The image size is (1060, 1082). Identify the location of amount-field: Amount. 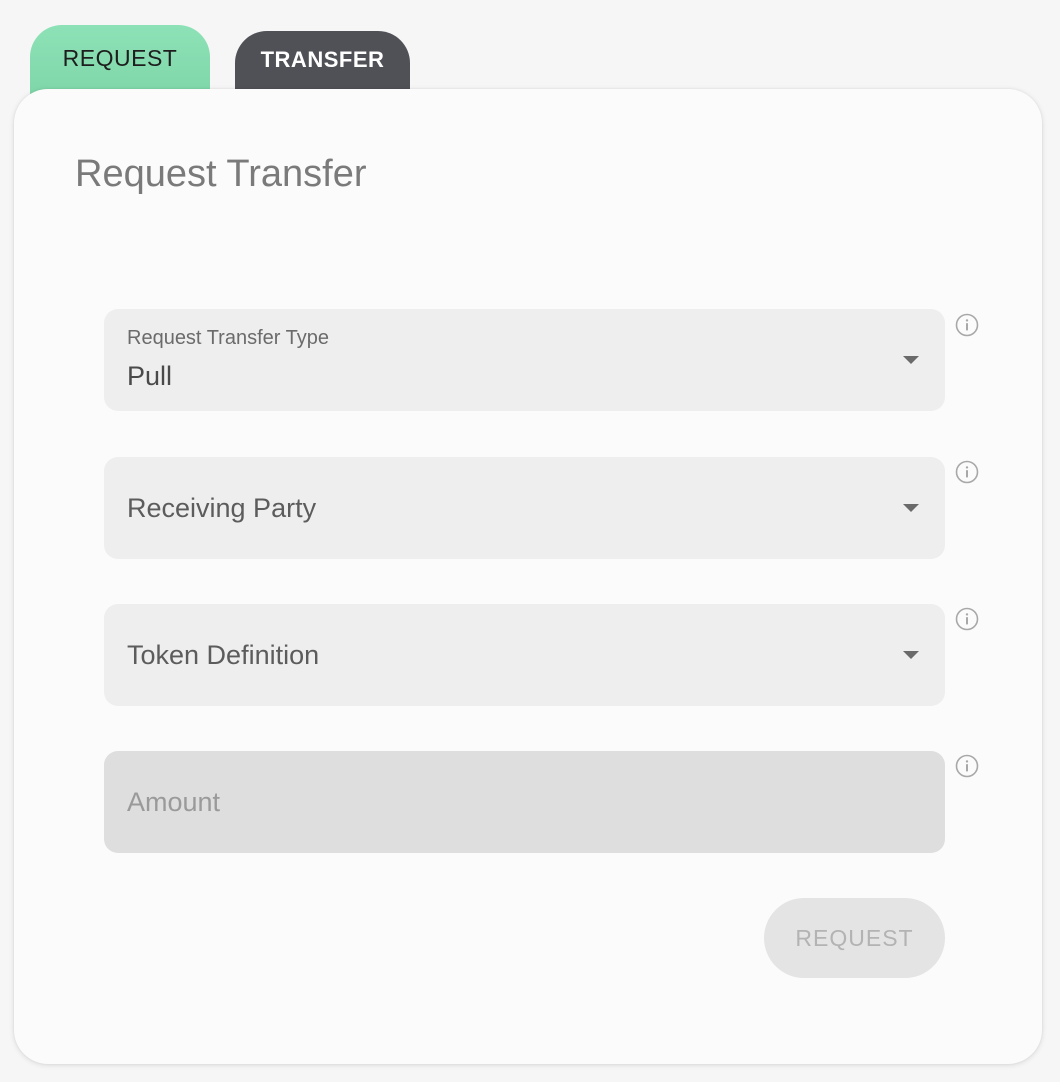
(524, 802).